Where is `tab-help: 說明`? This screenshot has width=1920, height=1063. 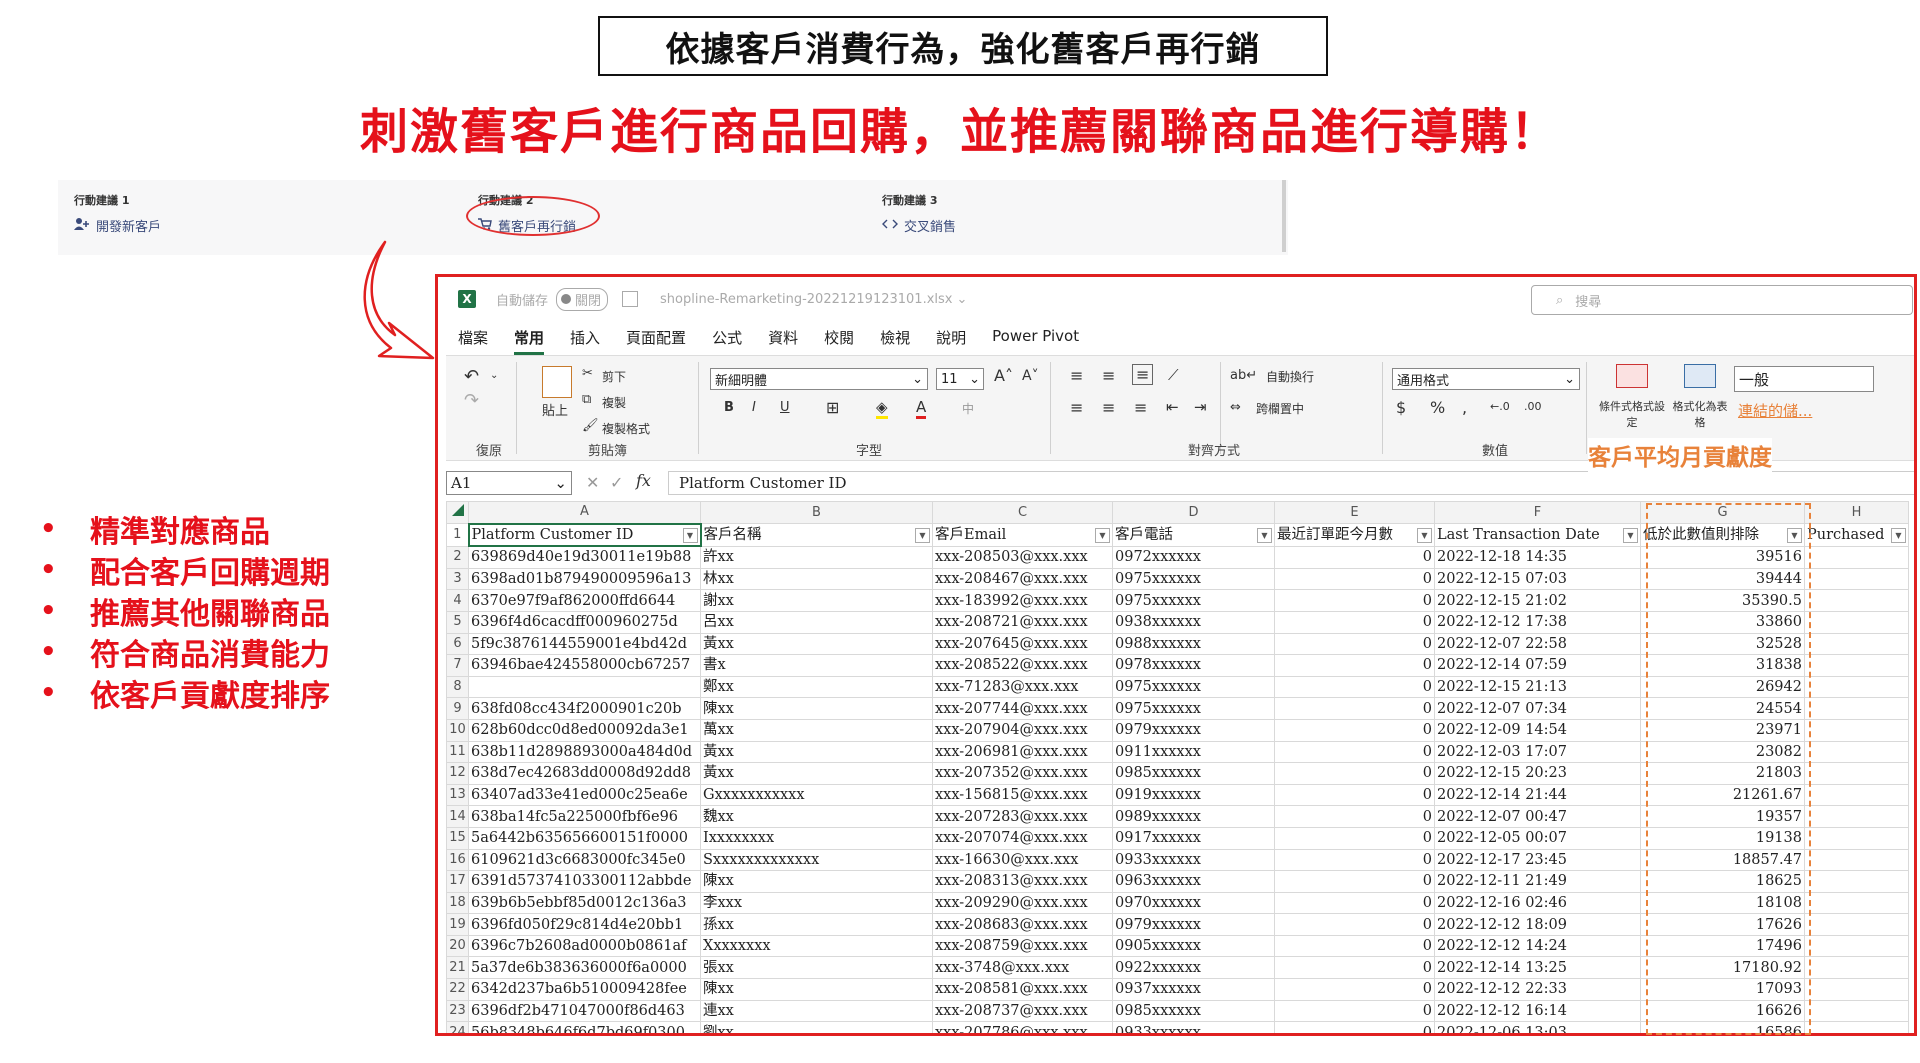
tab-help: 說明 is located at coordinates (951, 341).